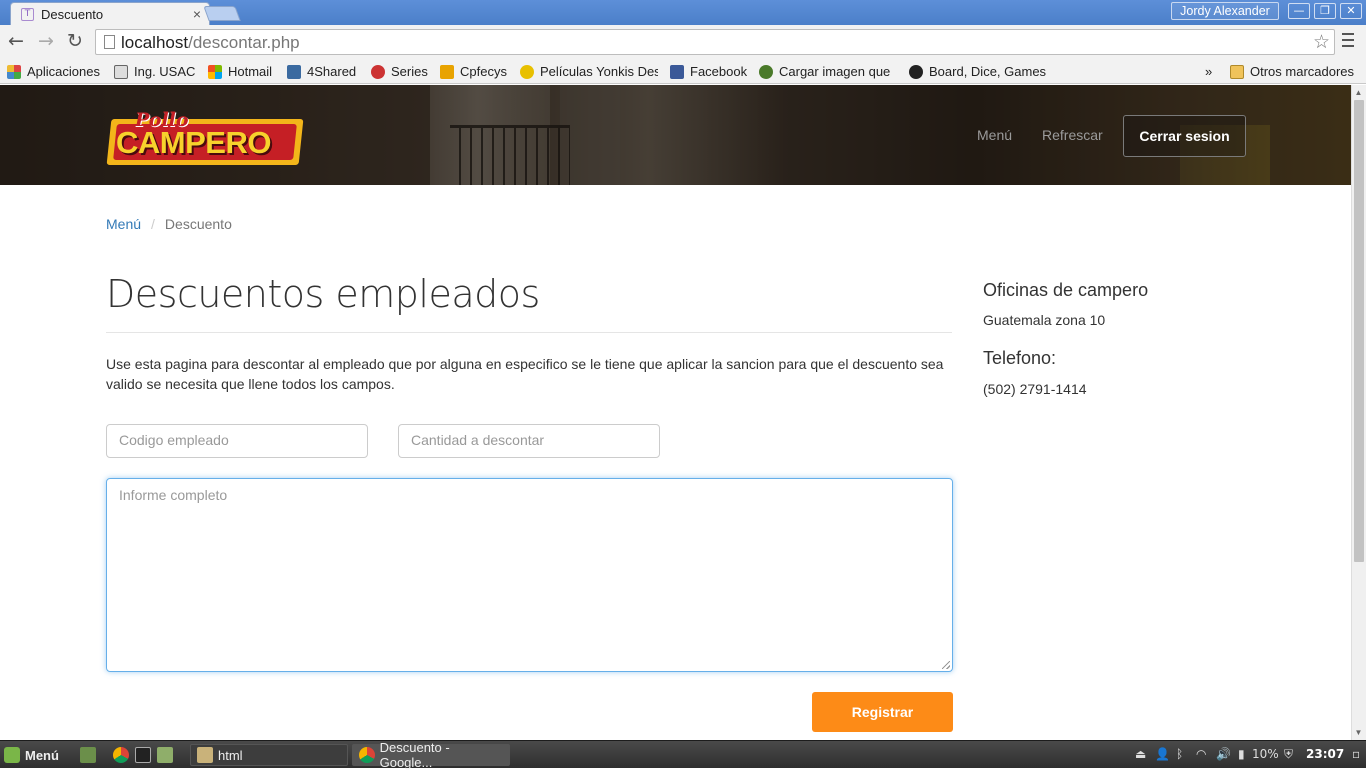 This screenshot has width=1366, height=770. I want to click on bluetooth-icon: ᛒ, so click(1179, 754).